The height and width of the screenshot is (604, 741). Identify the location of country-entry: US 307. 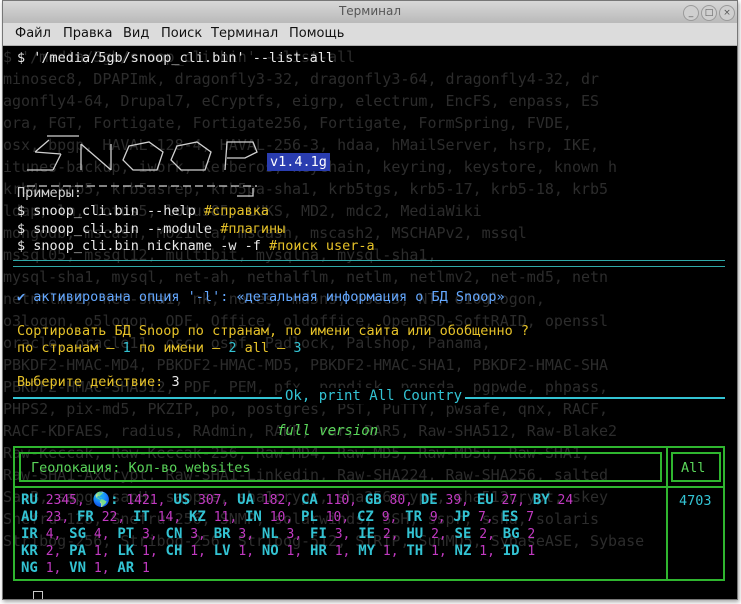
(197, 500).